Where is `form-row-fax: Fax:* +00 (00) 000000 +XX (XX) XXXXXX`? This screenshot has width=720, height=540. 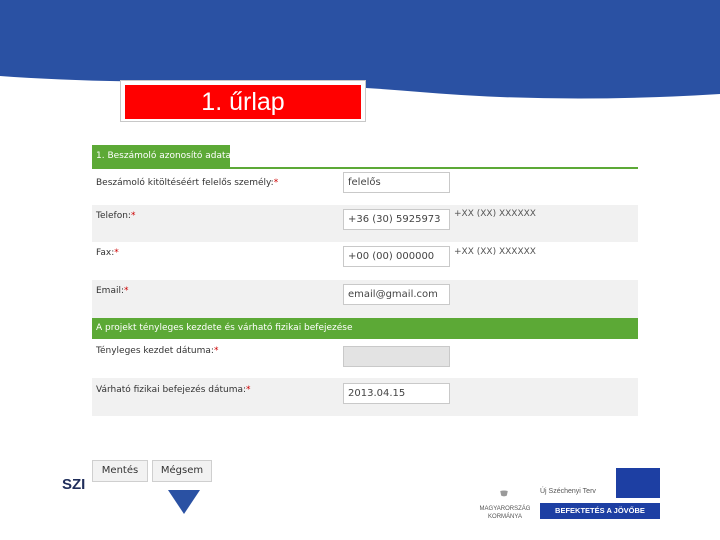
form-row-fax: Fax:* +00 (00) 000000 +XX (XX) XXXXXX is located at coordinates (365, 261).